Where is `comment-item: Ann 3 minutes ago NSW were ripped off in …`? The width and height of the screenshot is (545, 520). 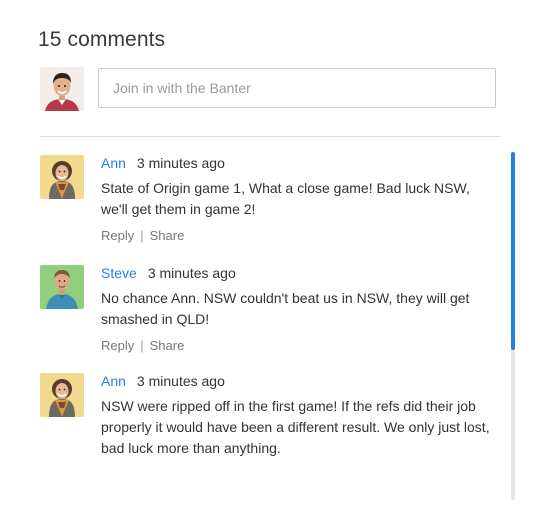
comment-item: Ann 3 minutes ago NSW were ripped off in … is located at coordinates (270, 415).